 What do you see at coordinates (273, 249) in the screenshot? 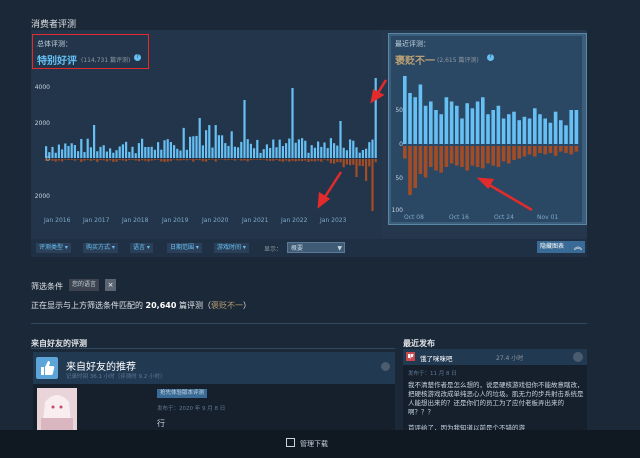
I see `display-label: 显示：` at bounding box center [273, 249].